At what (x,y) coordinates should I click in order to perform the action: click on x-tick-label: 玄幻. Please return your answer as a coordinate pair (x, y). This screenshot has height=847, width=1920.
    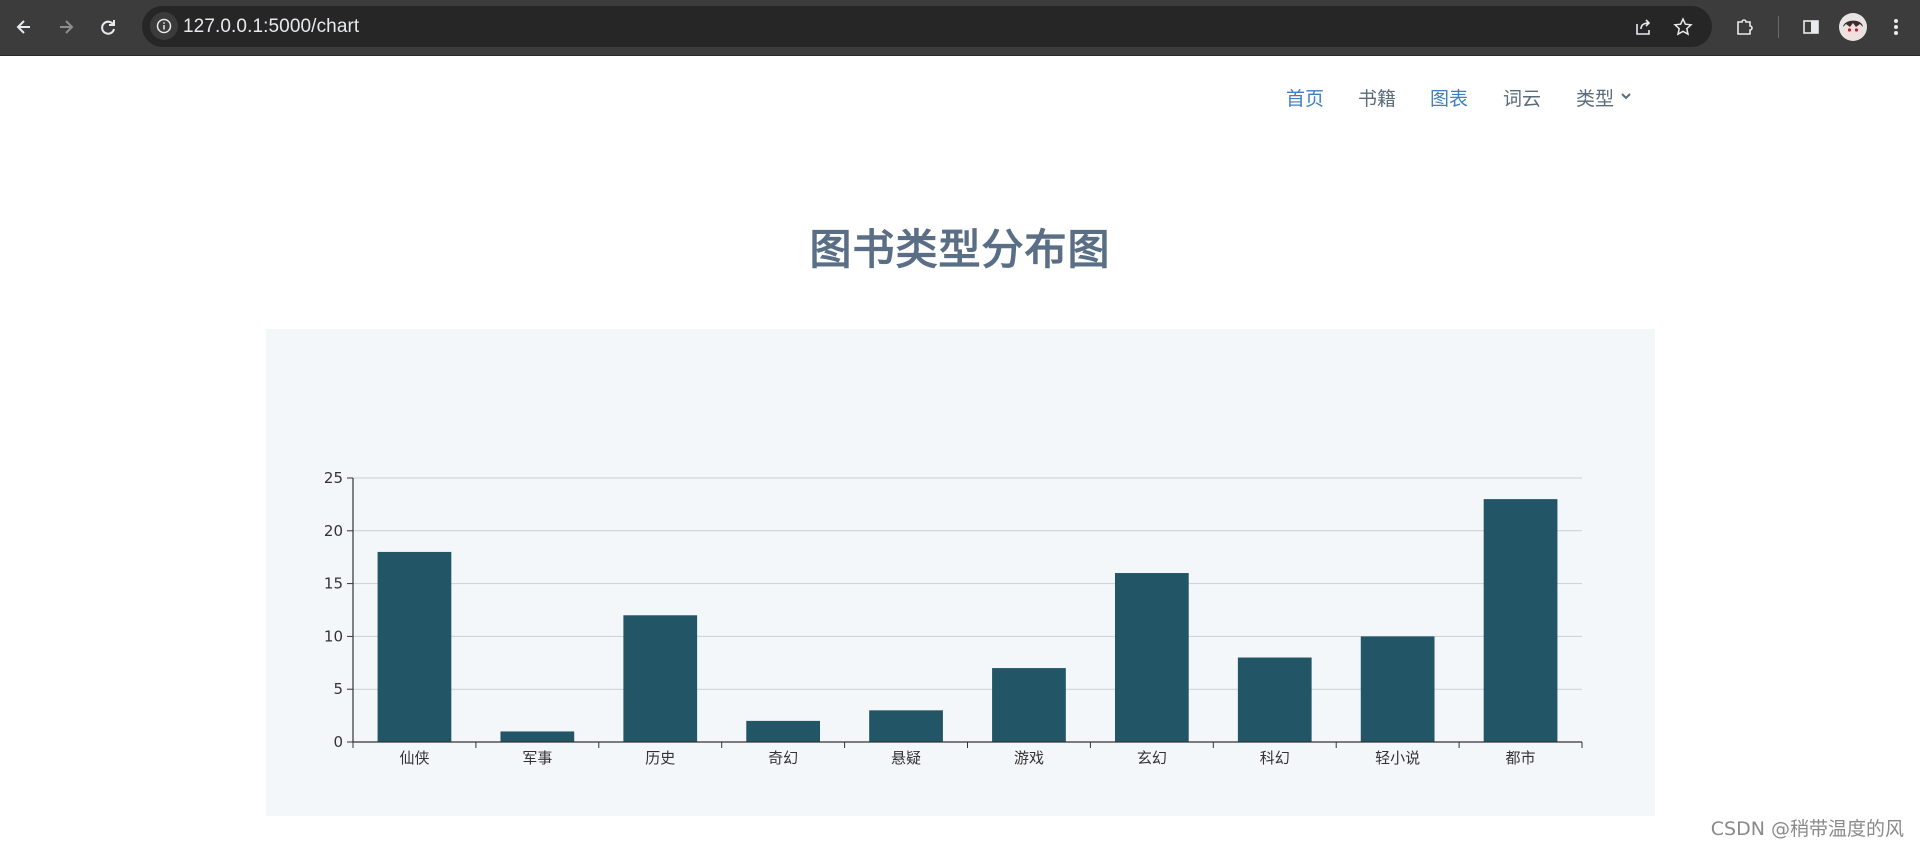
    Looking at the image, I should click on (1152, 758).